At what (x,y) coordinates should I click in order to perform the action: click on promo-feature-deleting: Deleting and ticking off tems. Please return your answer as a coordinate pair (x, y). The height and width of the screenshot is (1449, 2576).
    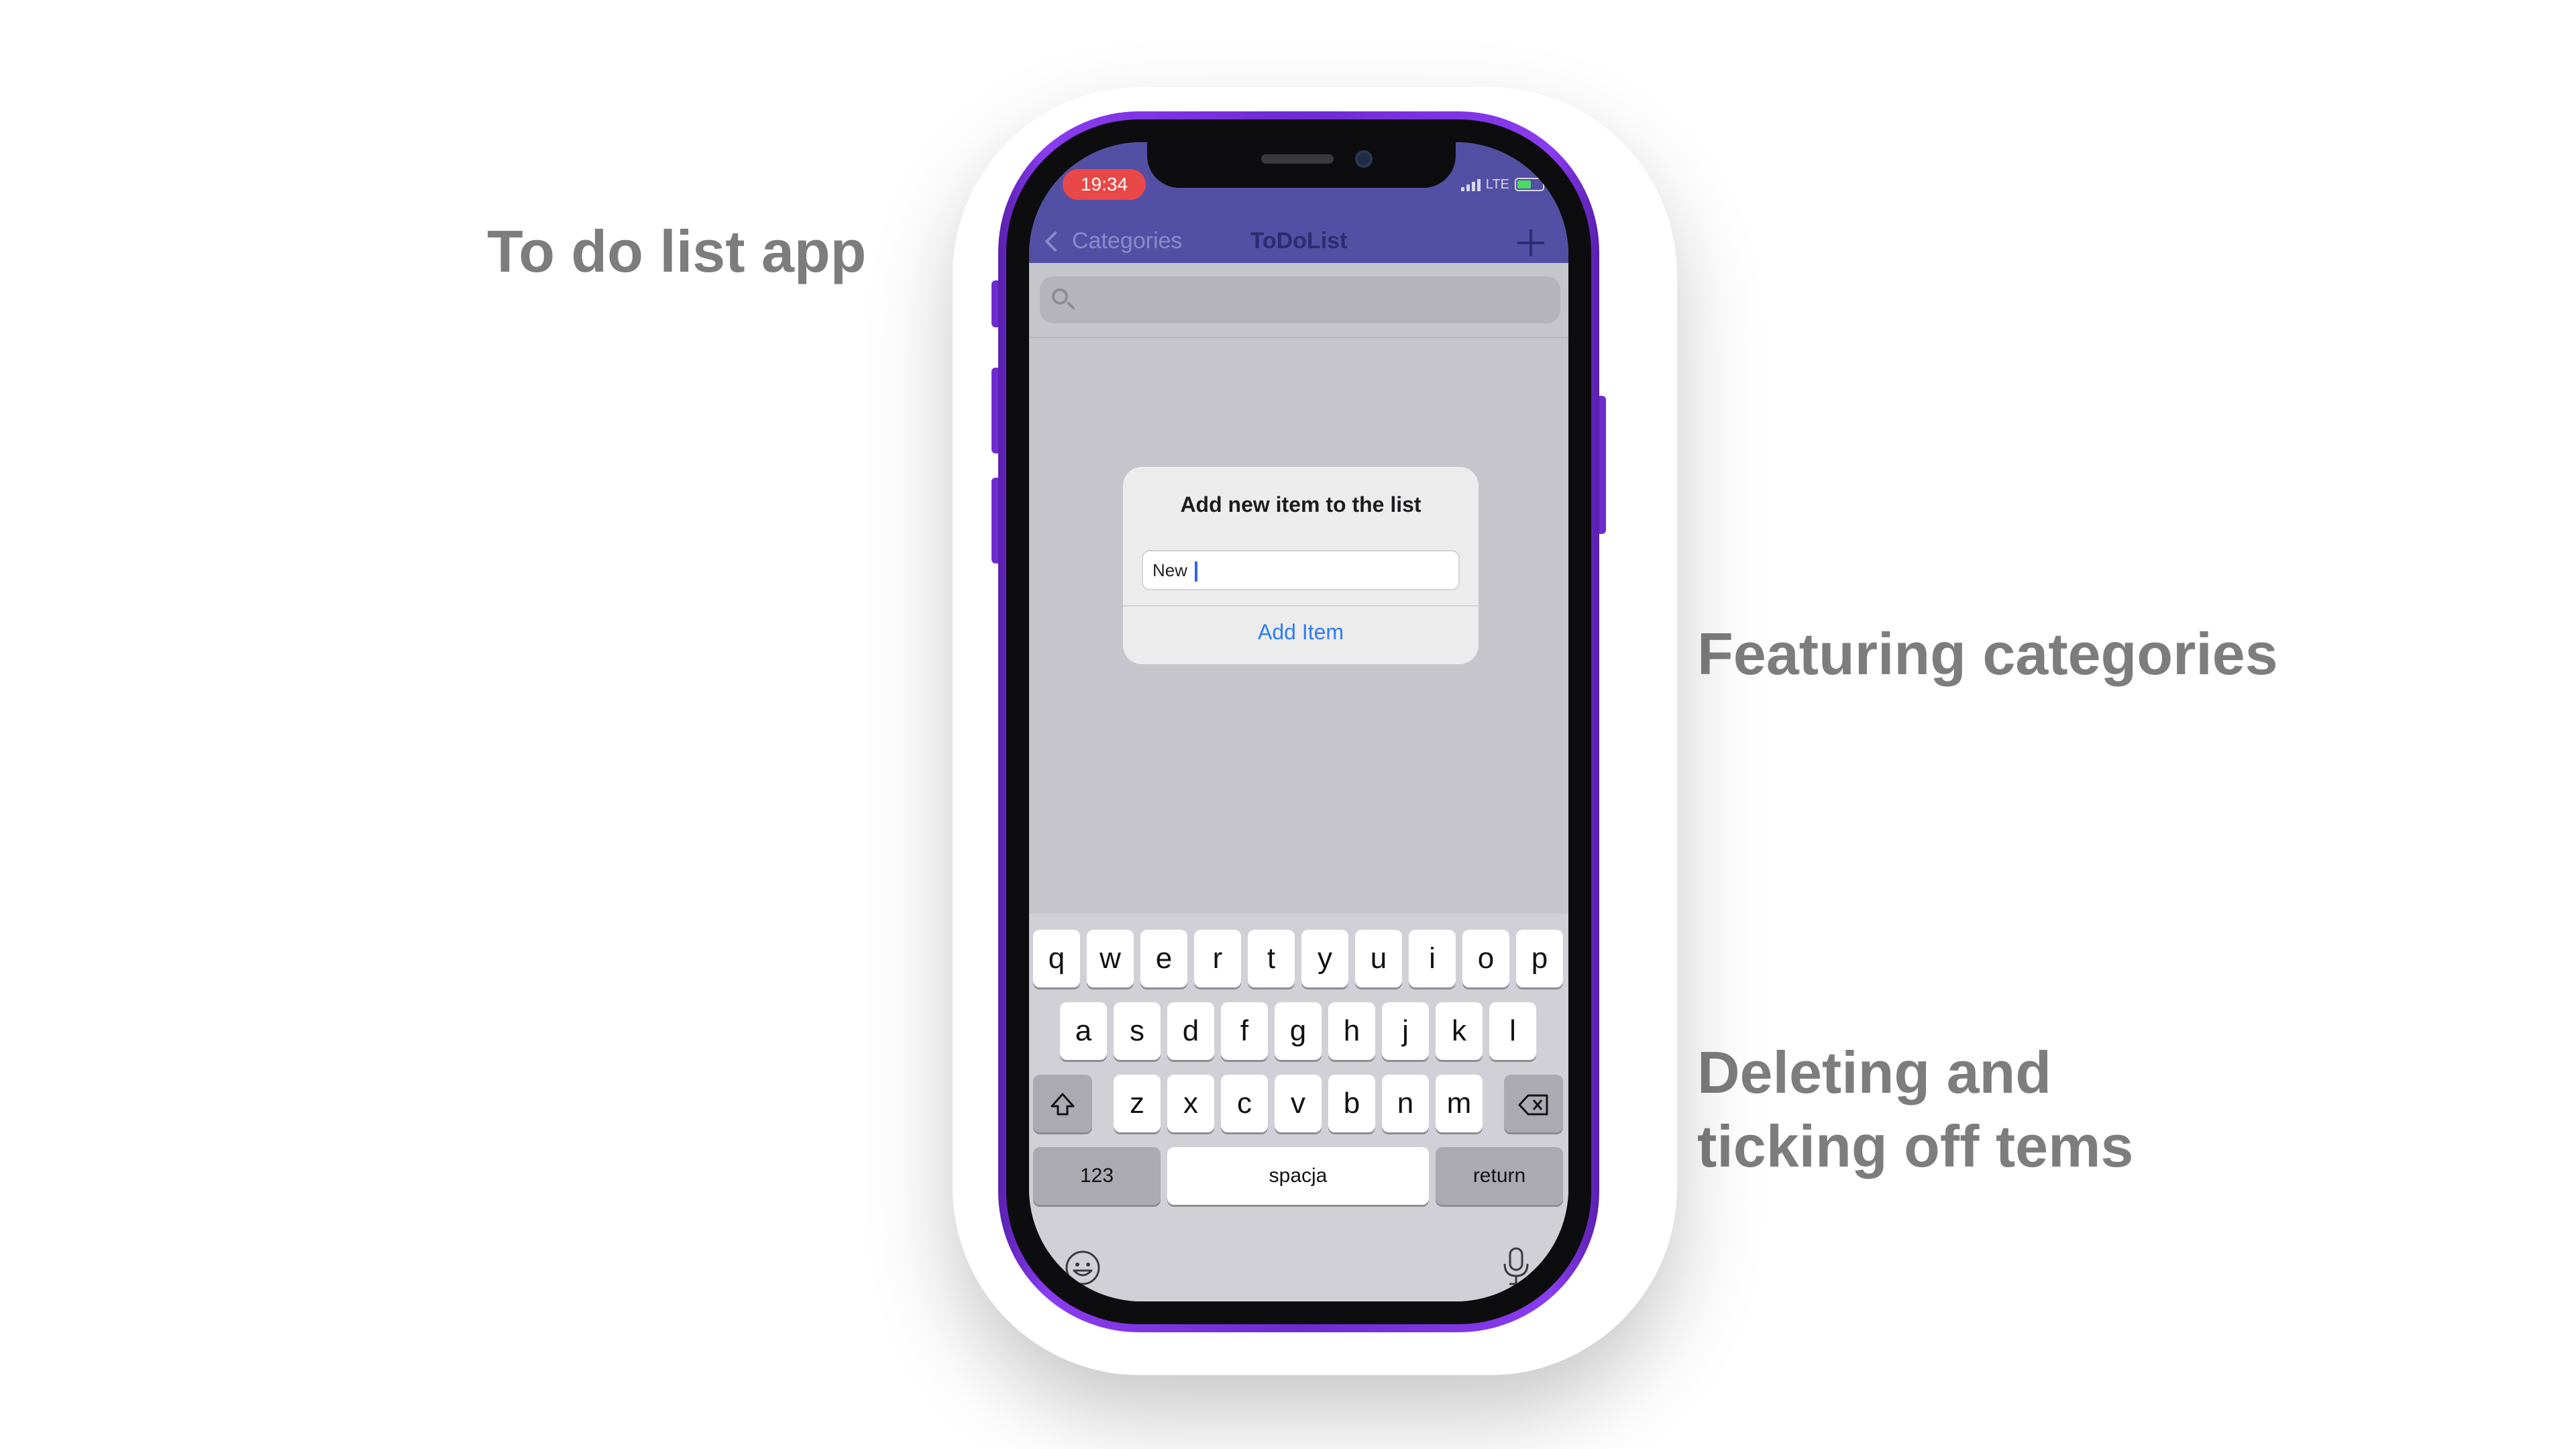
    Looking at the image, I should click on (1915, 1109).